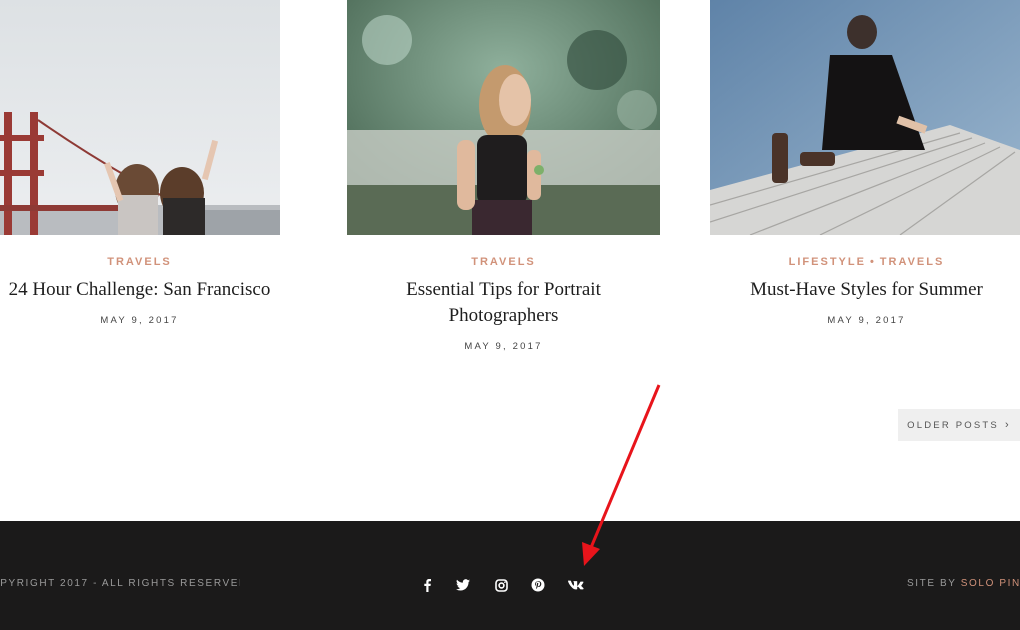 This screenshot has height=630, width=1020. I want to click on twitter-icon, so click(463, 585).